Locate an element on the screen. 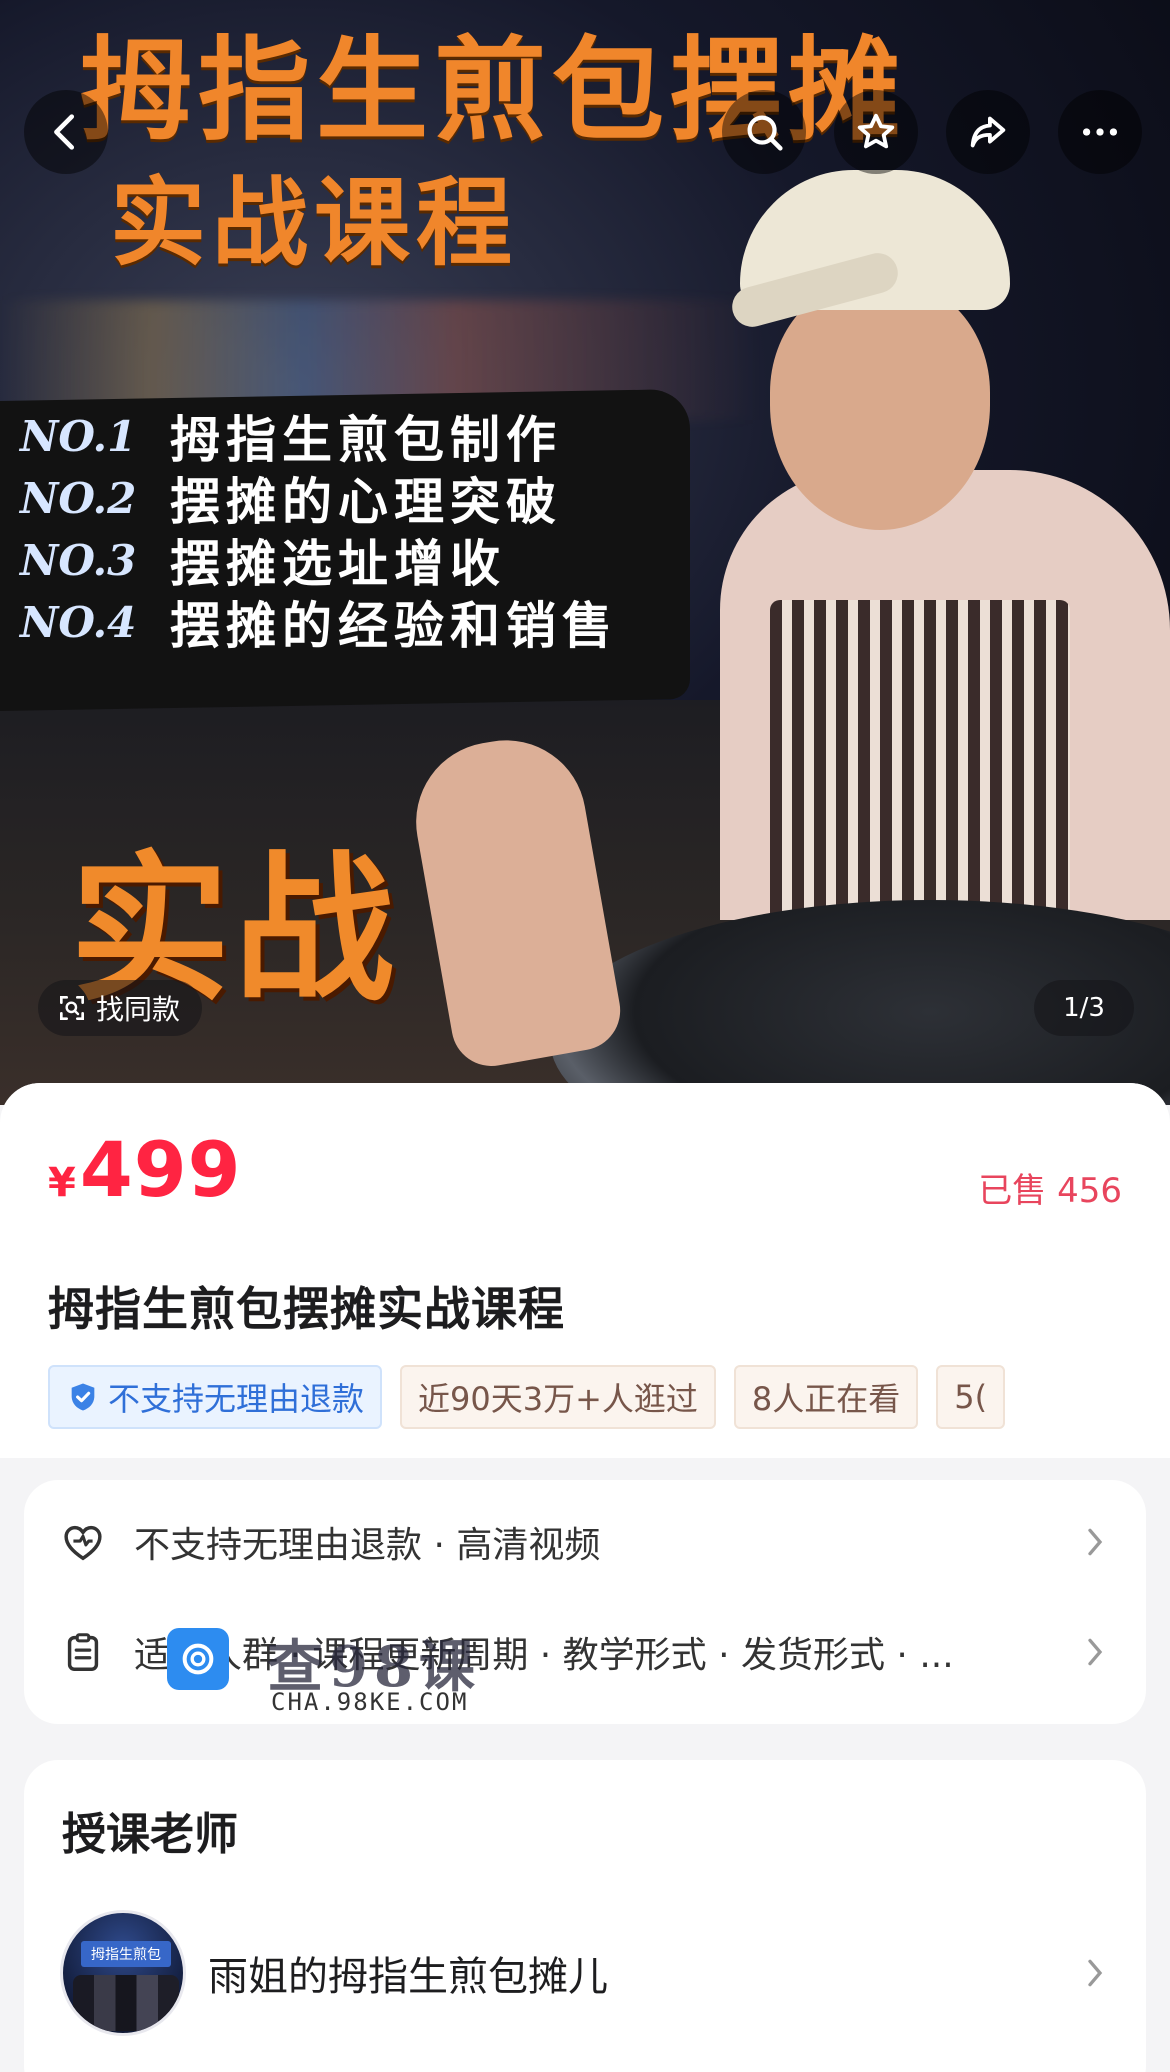 The height and width of the screenshot is (2072, 1170). tag-list: 不支持无理由退款 近90天3万+人逛过 8人正在看 5( is located at coordinates (585, 1398).